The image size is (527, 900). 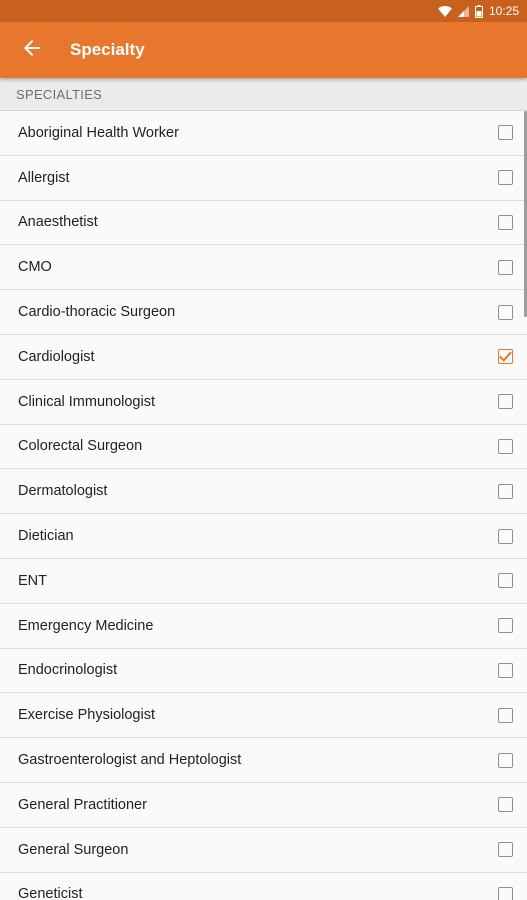 I want to click on specialty-label: Emergency Medicine, so click(x=86, y=625).